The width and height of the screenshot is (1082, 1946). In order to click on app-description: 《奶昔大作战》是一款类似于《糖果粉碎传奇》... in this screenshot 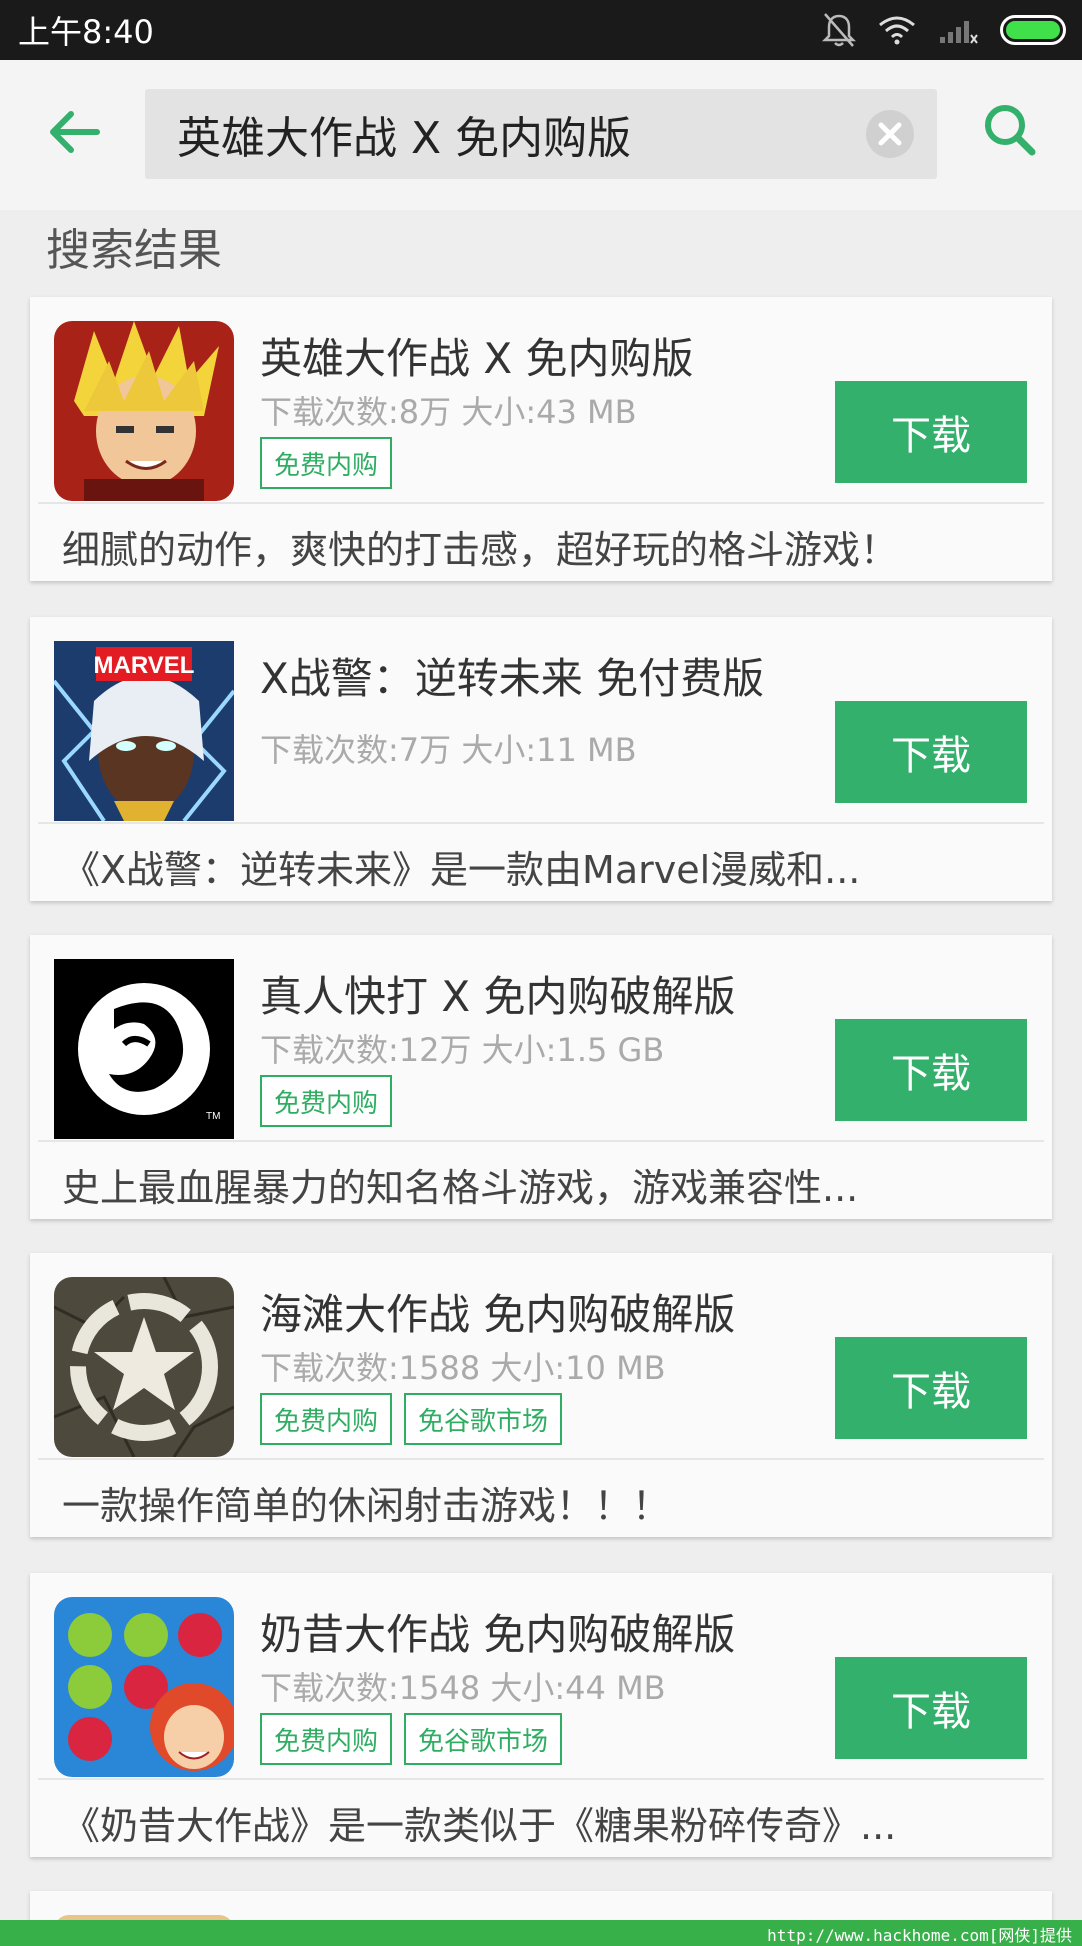, I will do `click(479, 1826)`.